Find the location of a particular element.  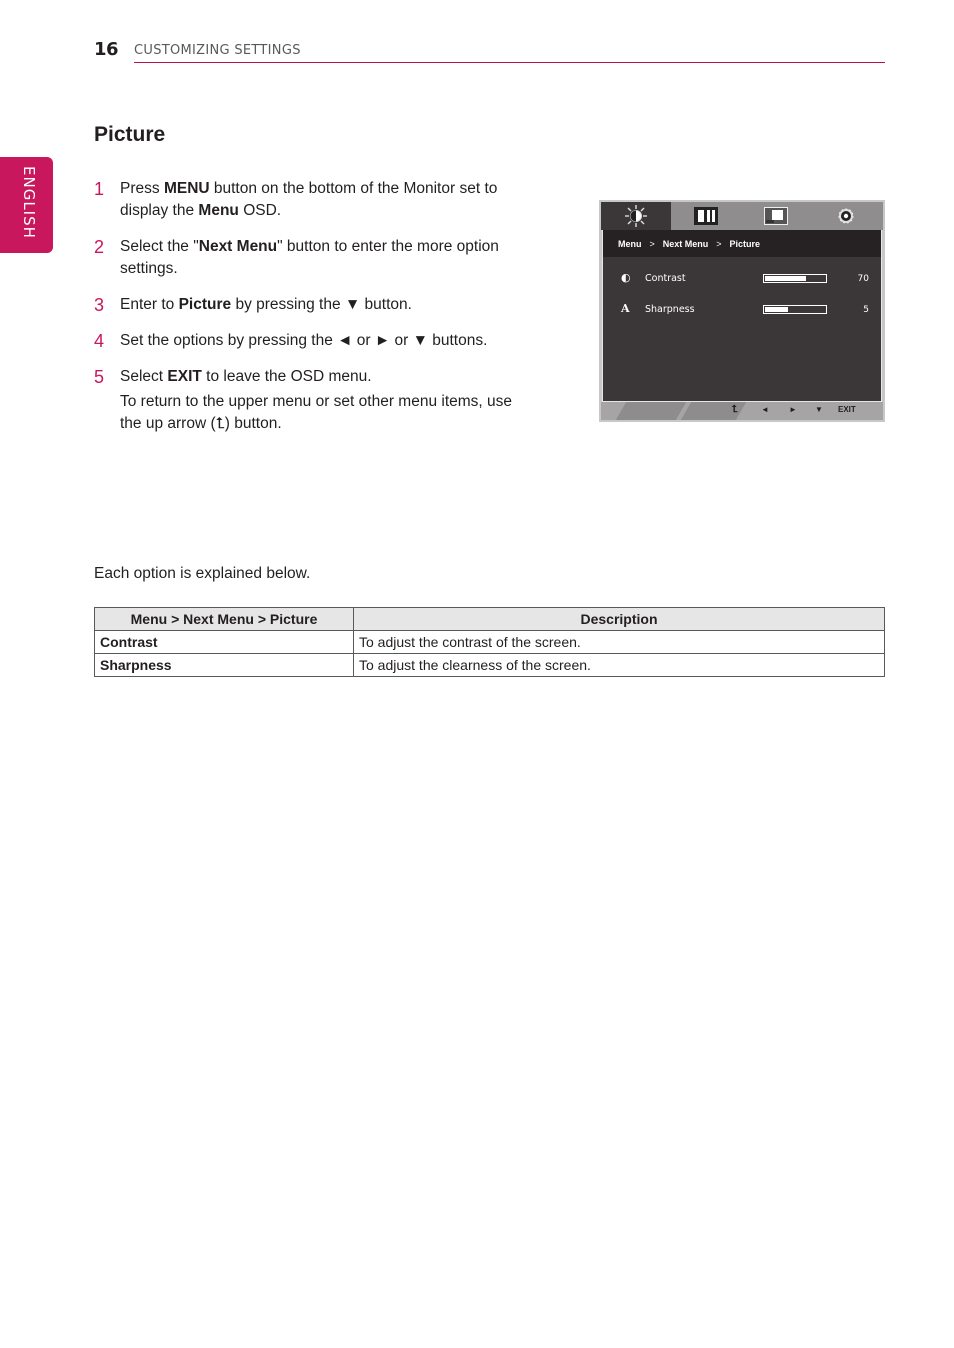

osd-tab-picture is located at coordinates (706, 216).